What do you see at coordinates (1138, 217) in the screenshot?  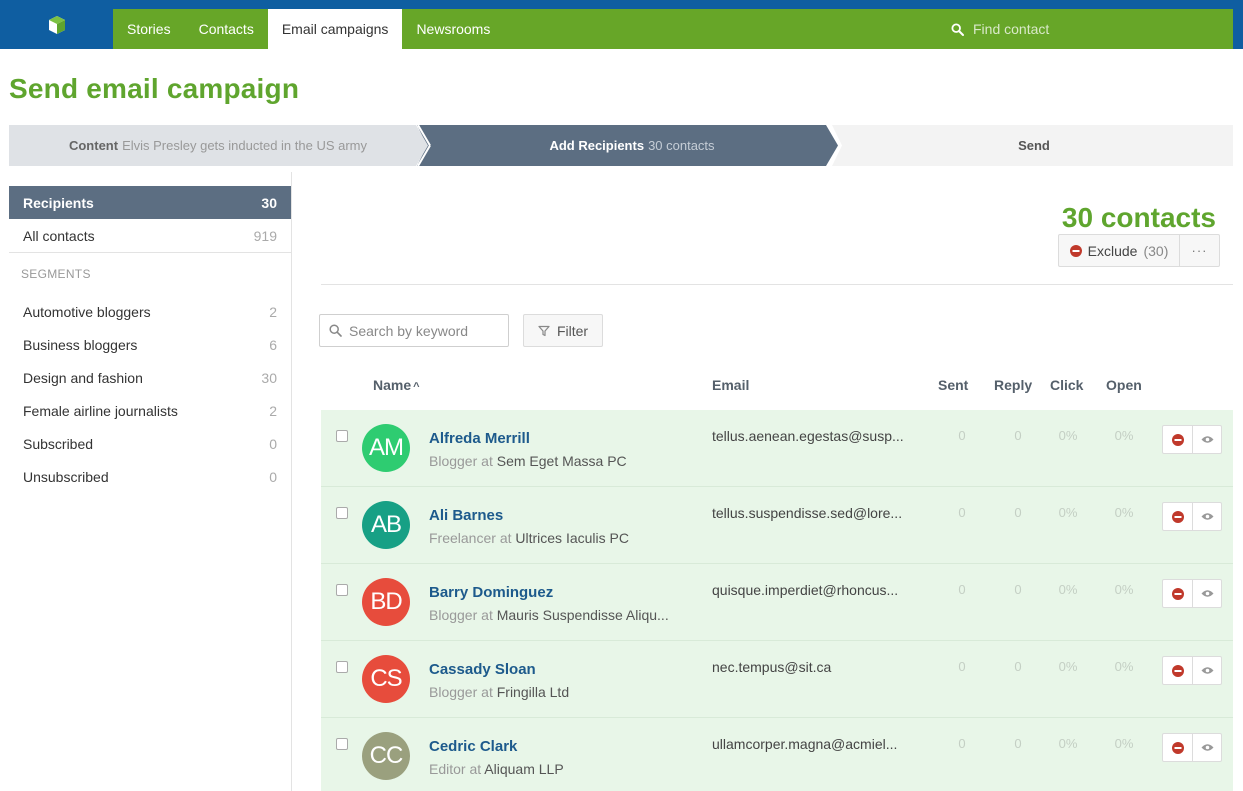 I see `contacts-count: 30 contacts` at bounding box center [1138, 217].